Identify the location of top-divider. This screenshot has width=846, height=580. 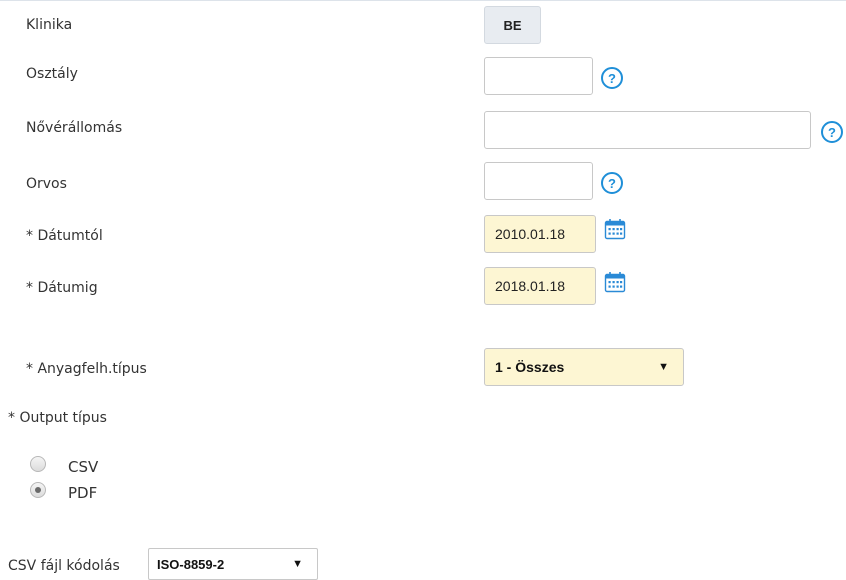
(423, 0).